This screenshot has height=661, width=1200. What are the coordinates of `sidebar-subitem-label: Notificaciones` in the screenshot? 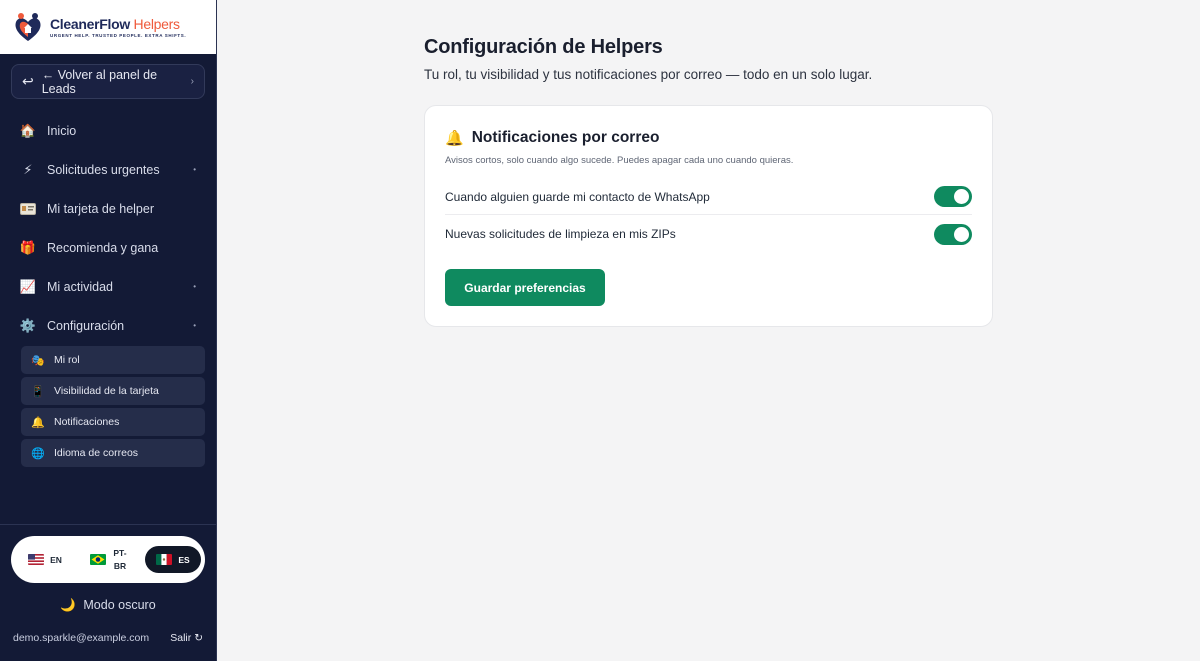 It's located at (87, 422).